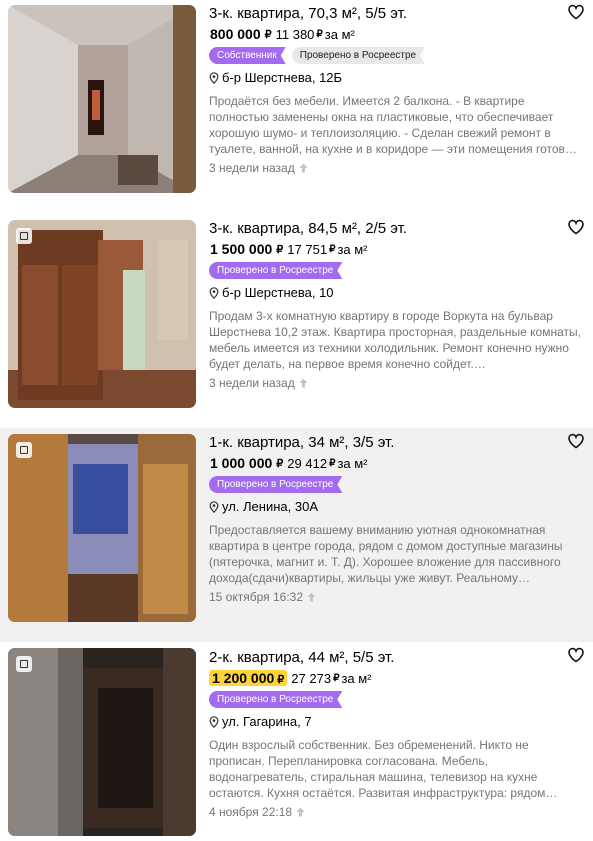 This screenshot has width=593, height=841. Describe the element at coordinates (397, 658) in the screenshot. I see `listing-title: 2-к. квартира, 44 м², 5/5 эт.` at that location.